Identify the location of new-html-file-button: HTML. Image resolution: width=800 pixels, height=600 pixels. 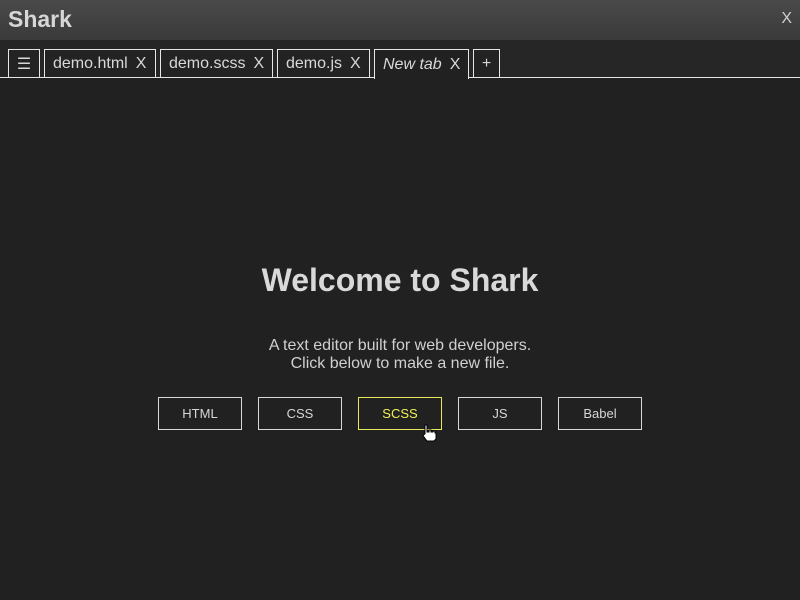
(200, 413).